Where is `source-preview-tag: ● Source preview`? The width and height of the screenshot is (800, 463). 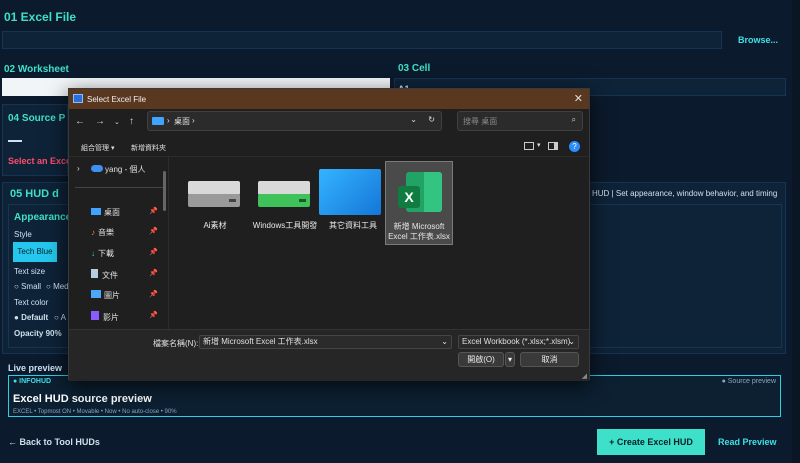 source-preview-tag: ● Source preview is located at coordinates (748, 381).